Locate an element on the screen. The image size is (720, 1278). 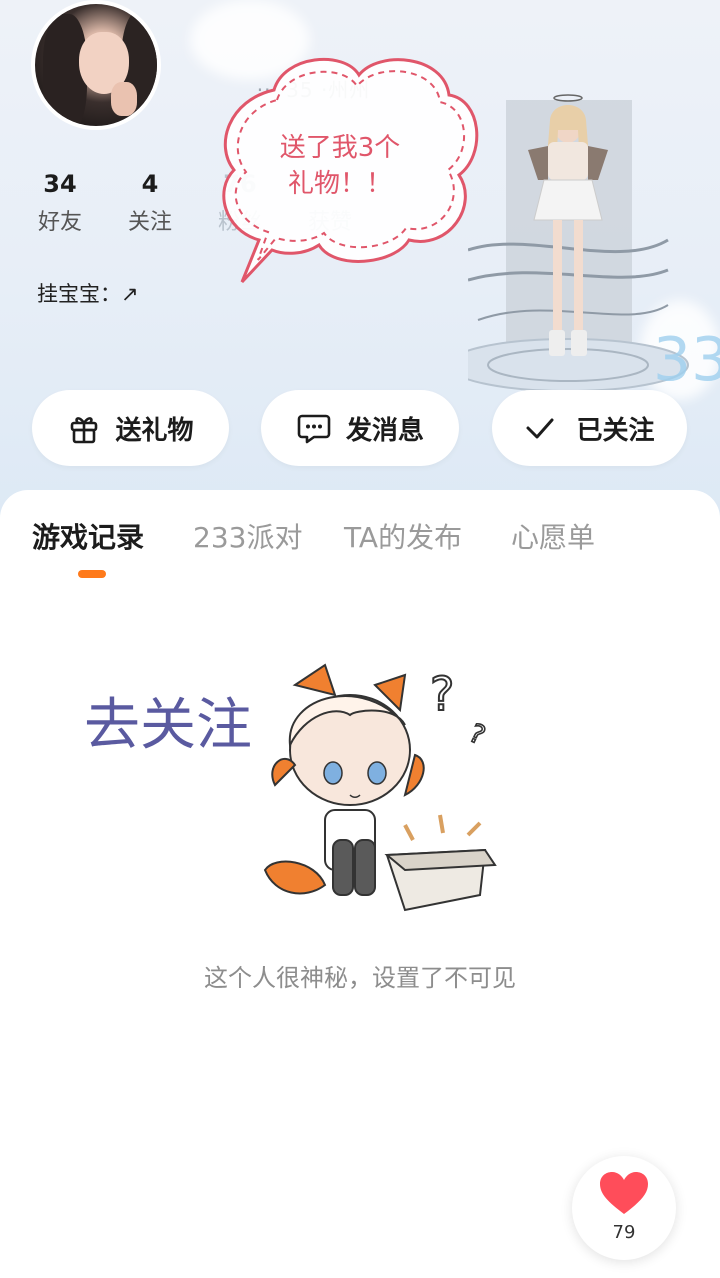
send-gift-label: 送礼物 is located at coordinates (154, 430).